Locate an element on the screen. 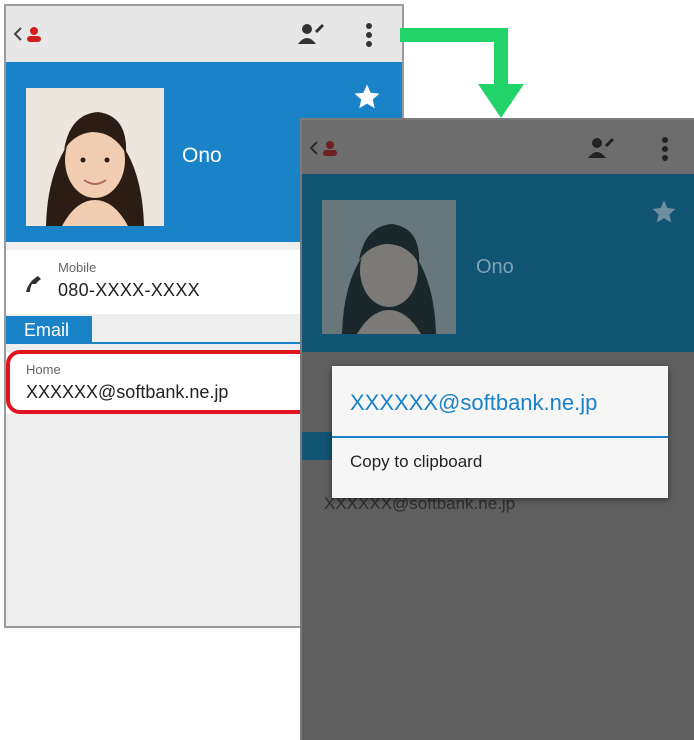 The width and height of the screenshot is (694, 740). favorite-button is located at coordinates (367, 99).